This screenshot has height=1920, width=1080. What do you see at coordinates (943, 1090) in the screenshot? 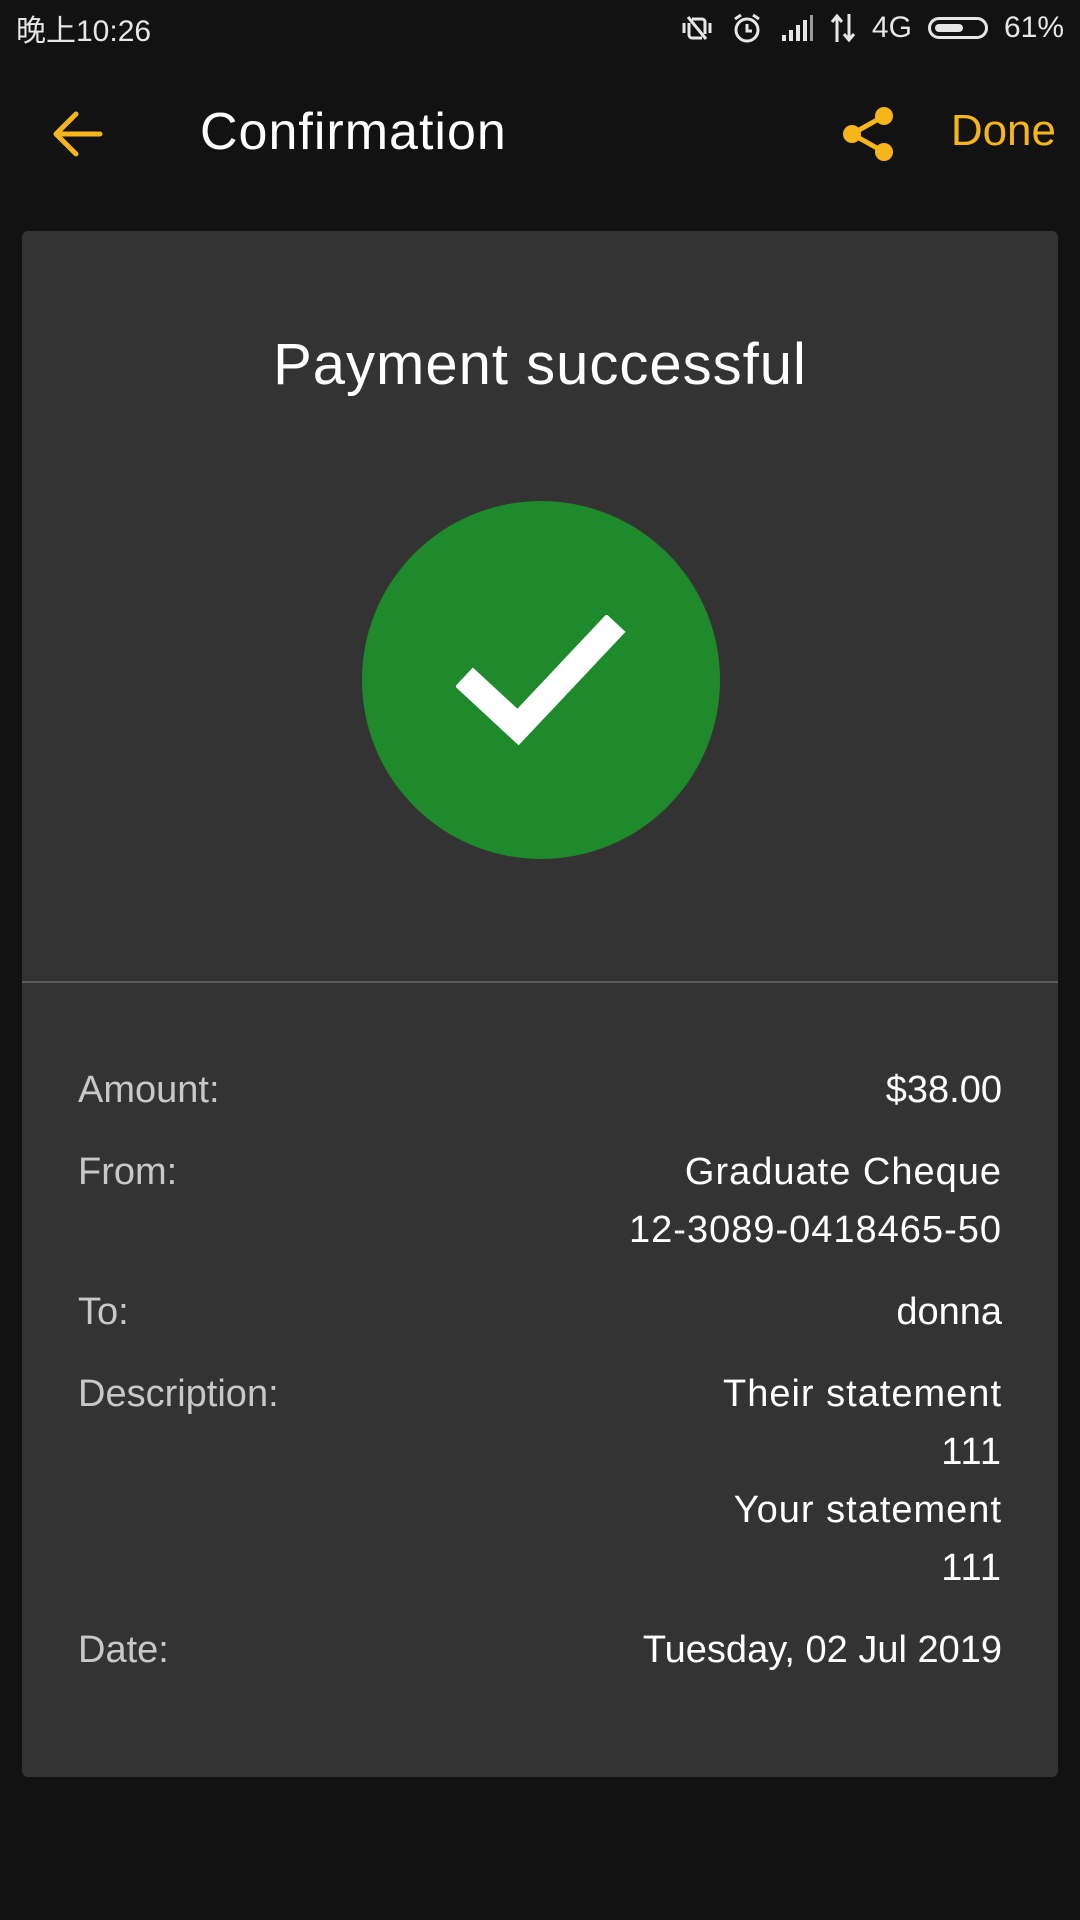
I see `amount-value: $38.00` at bounding box center [943, 1090].